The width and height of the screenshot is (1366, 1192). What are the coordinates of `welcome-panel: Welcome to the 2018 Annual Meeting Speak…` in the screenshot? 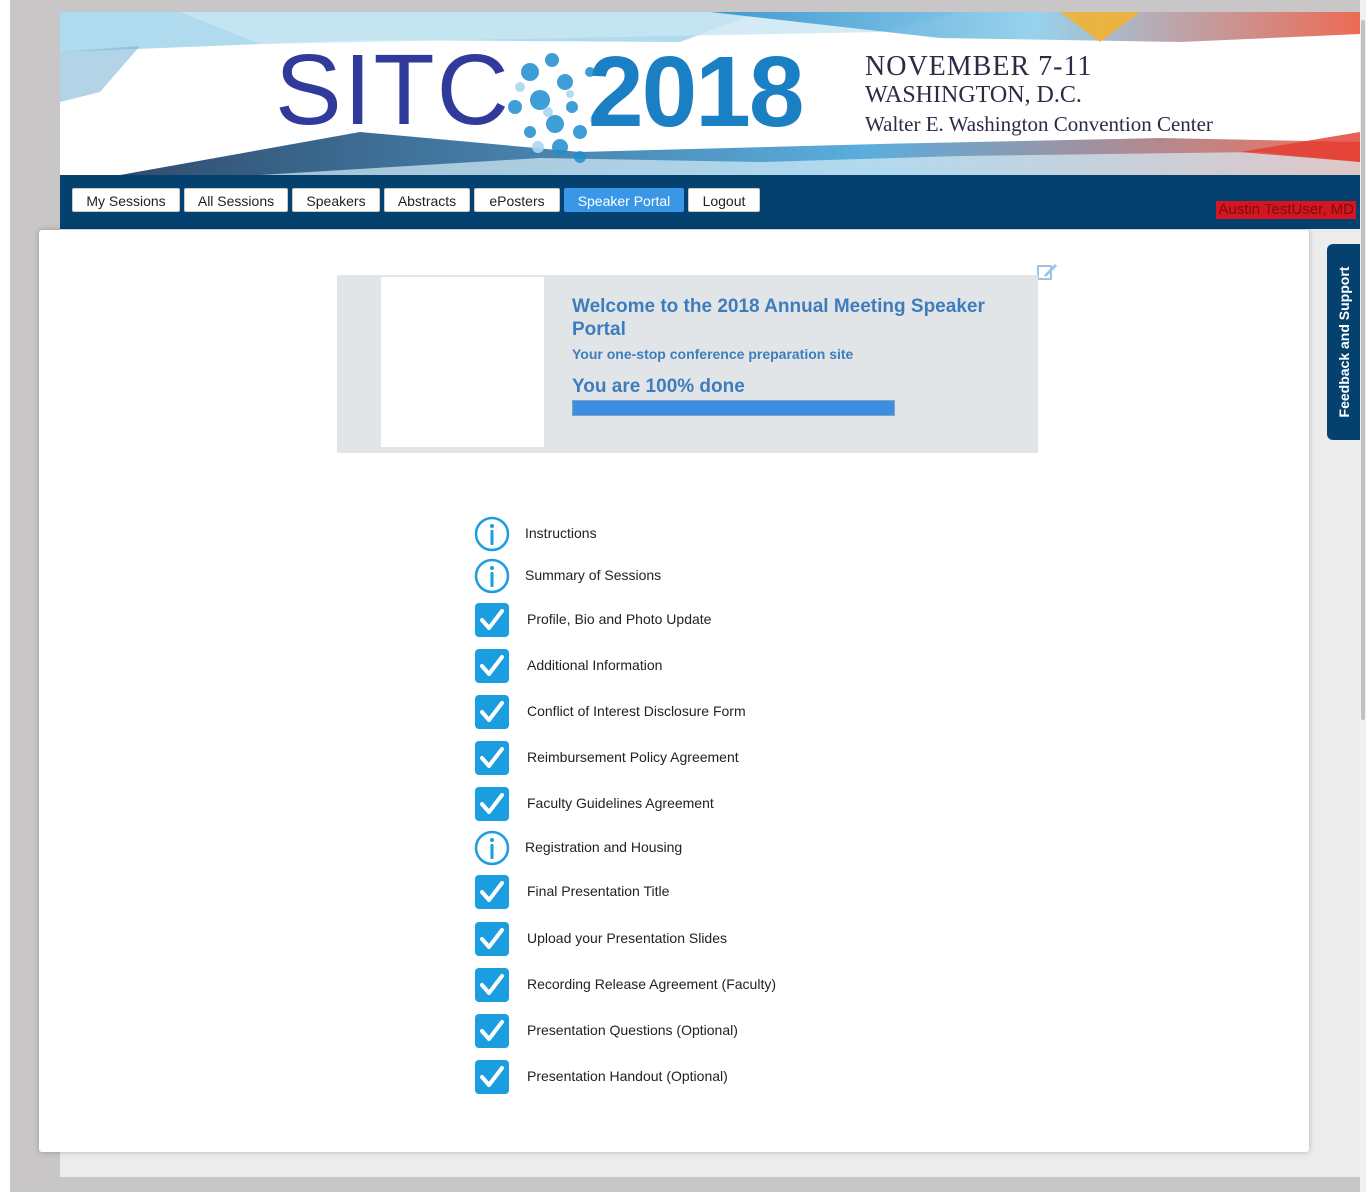 It's located at (687, 364).